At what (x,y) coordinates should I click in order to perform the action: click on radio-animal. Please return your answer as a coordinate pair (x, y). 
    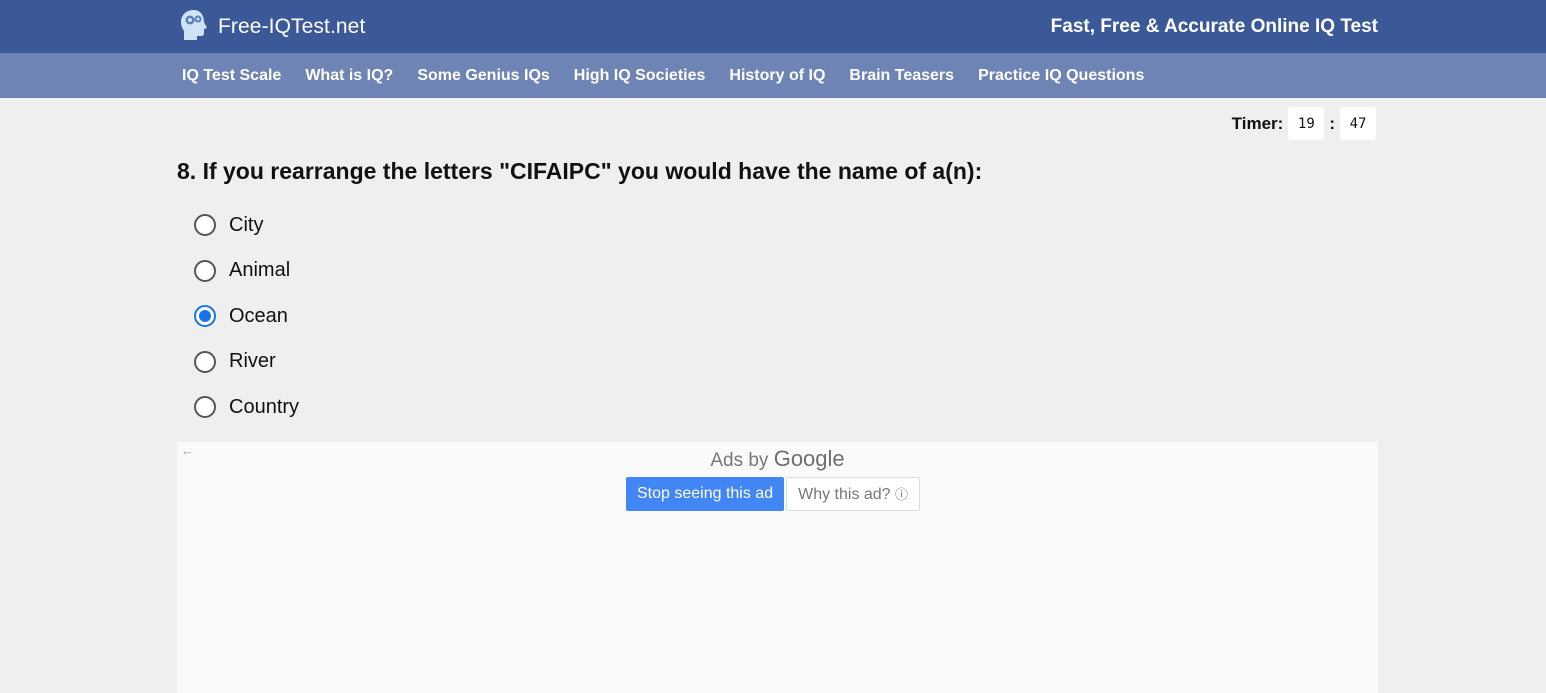
    Looking at the image, I should click on (205, 270).